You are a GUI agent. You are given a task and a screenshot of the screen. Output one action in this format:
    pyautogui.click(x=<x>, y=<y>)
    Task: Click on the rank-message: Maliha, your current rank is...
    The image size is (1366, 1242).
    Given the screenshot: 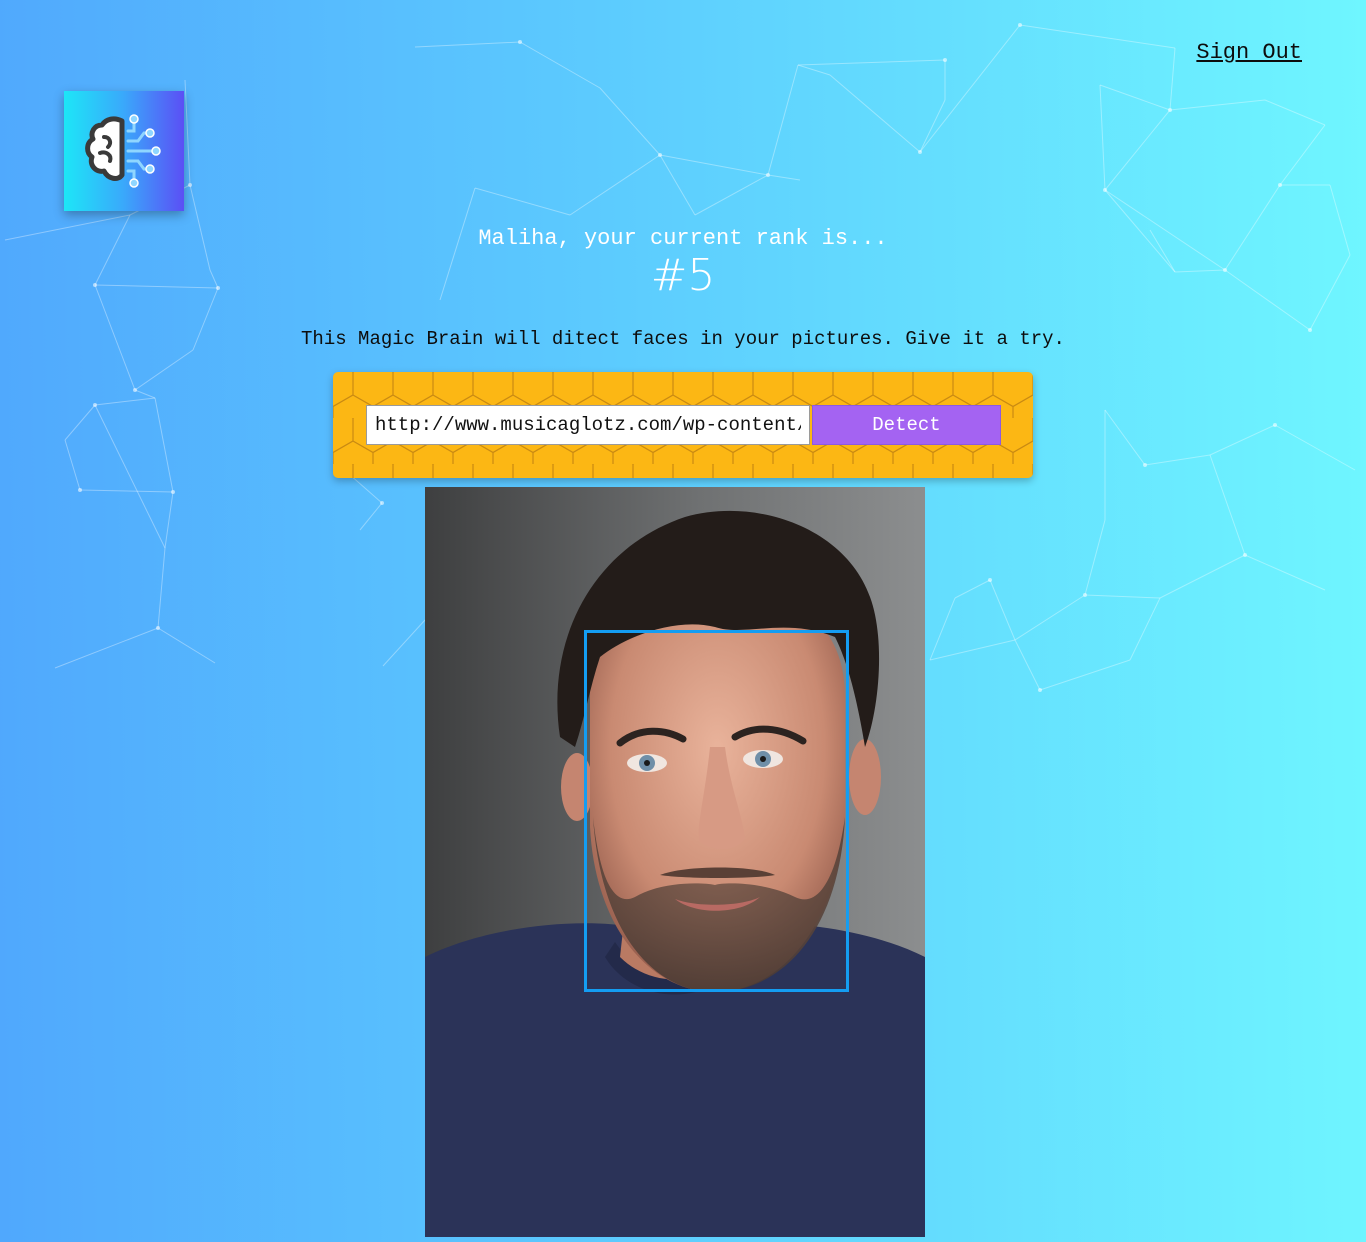 What is the action you would take?
    pyautogui.click(x=683, y=238)
    